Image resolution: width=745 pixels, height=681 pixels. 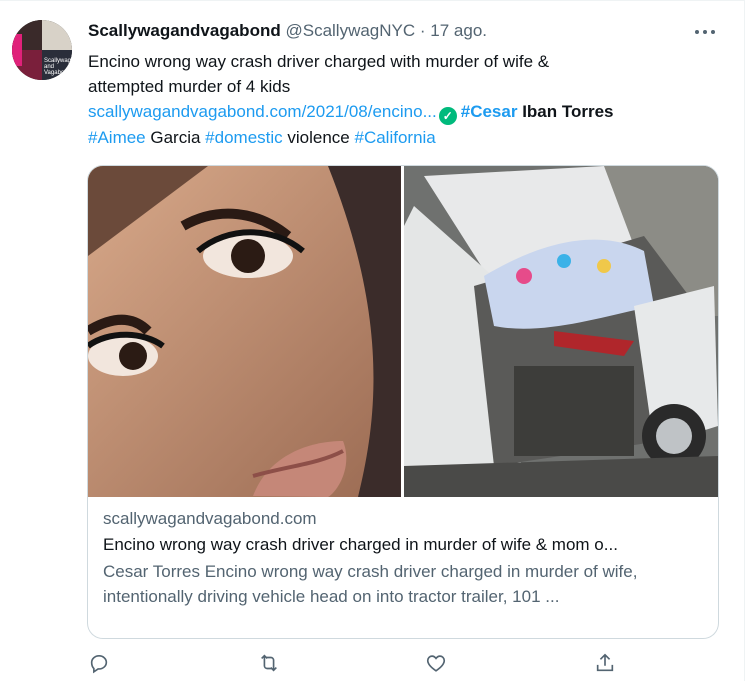 What do you see at coordinates (372, 0) in the screenshot?
I see `frame-border-top` at bounding box center [372, 0].